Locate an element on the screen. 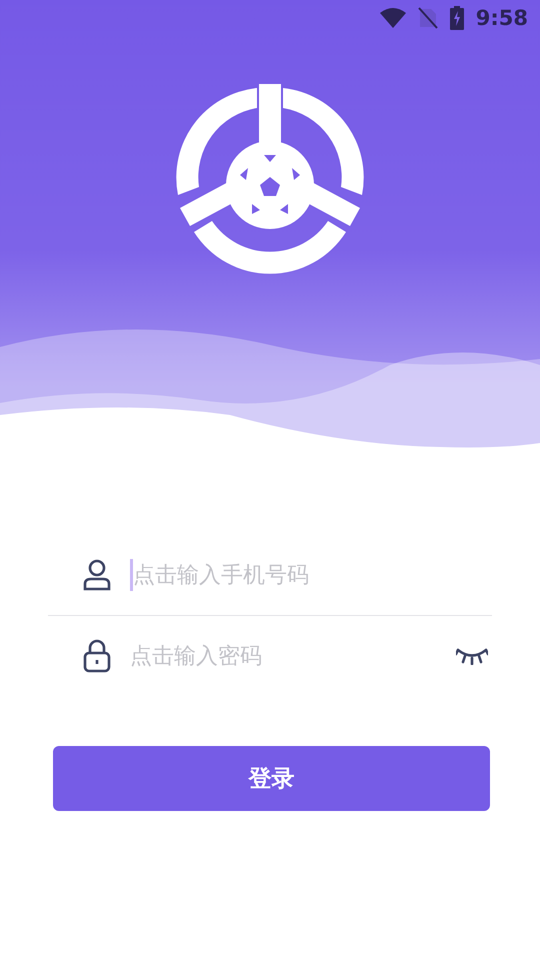  password-field: 点击输入密码 is located at coordinates (293, 656).